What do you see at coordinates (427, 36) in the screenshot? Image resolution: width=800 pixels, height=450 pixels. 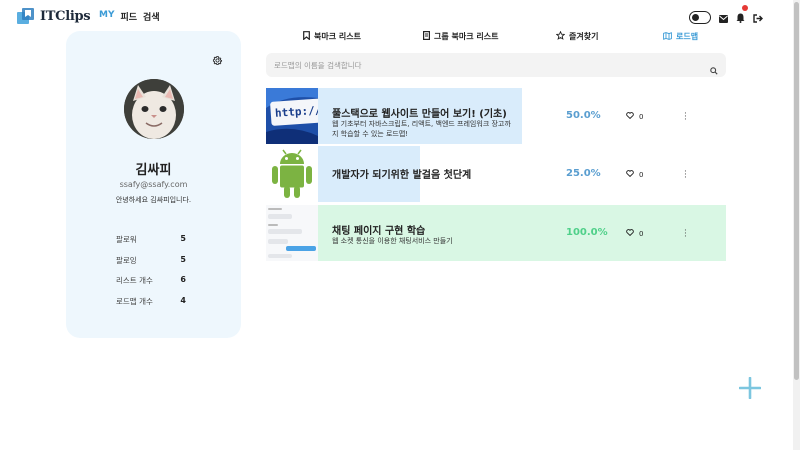 I see `document-icon` at bounding box center [427, 36].